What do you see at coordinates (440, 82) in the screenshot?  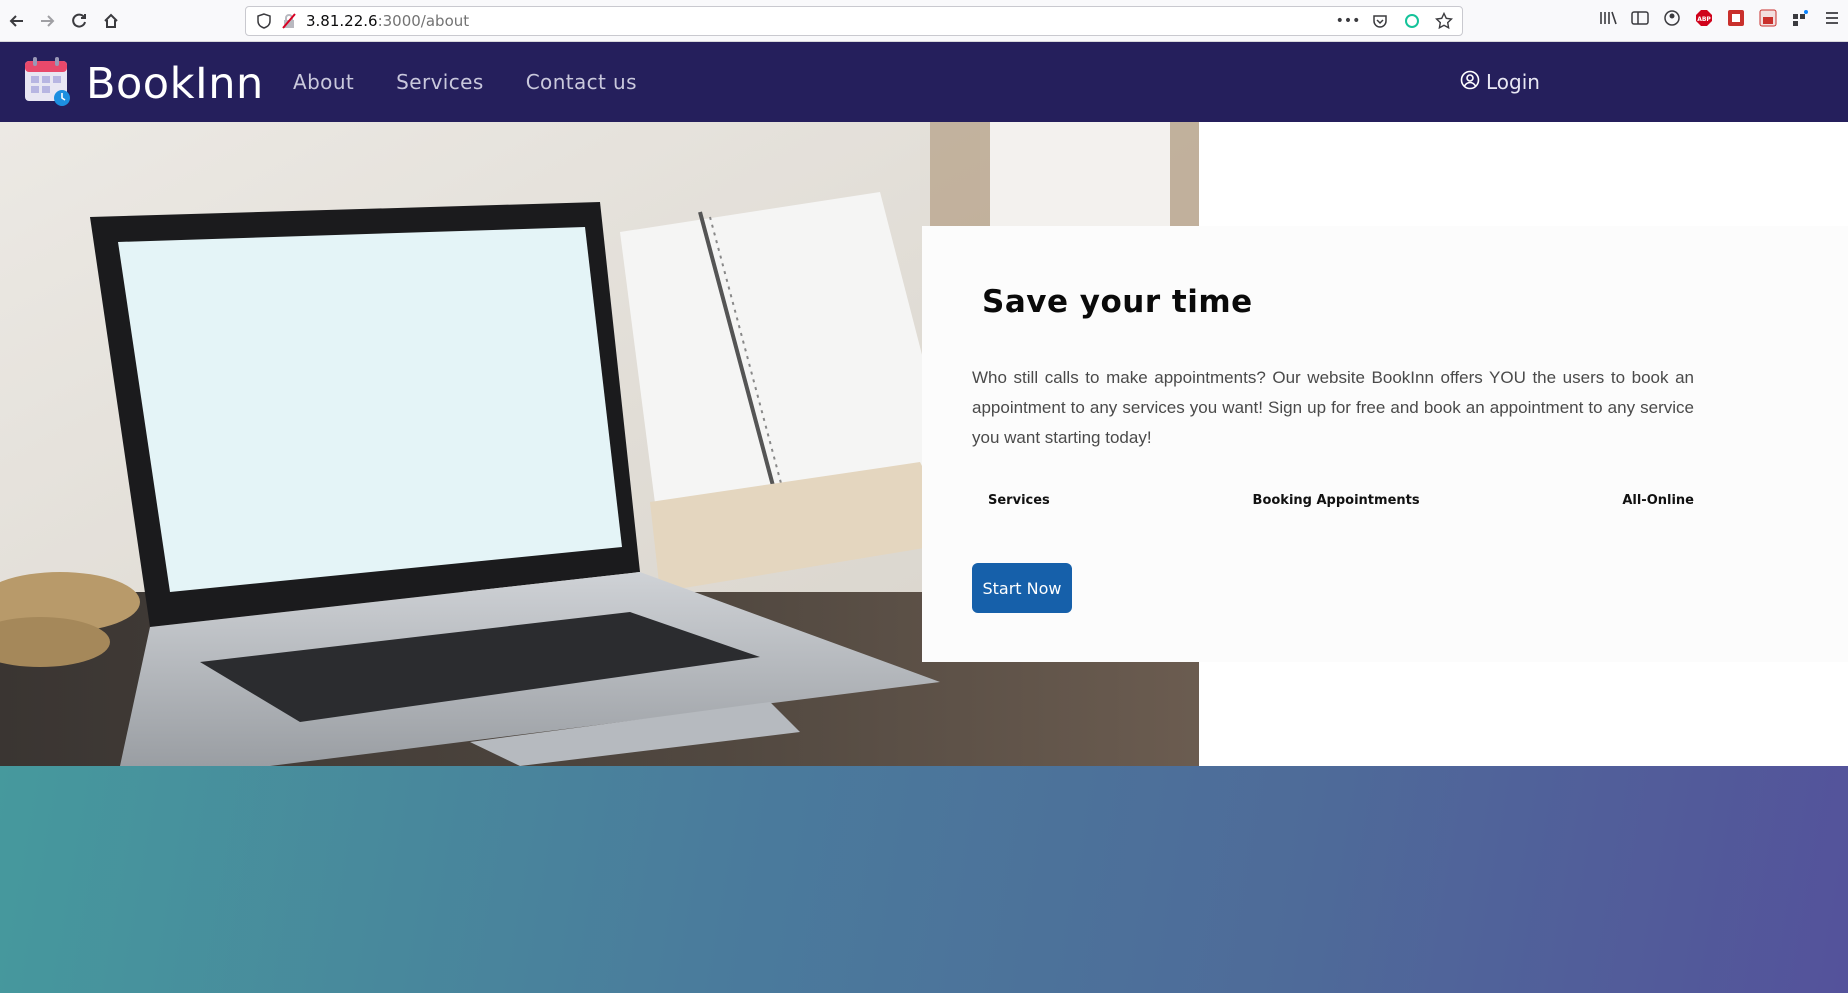 I see `nav-link-services: Services` at bounding box center [440, 82].